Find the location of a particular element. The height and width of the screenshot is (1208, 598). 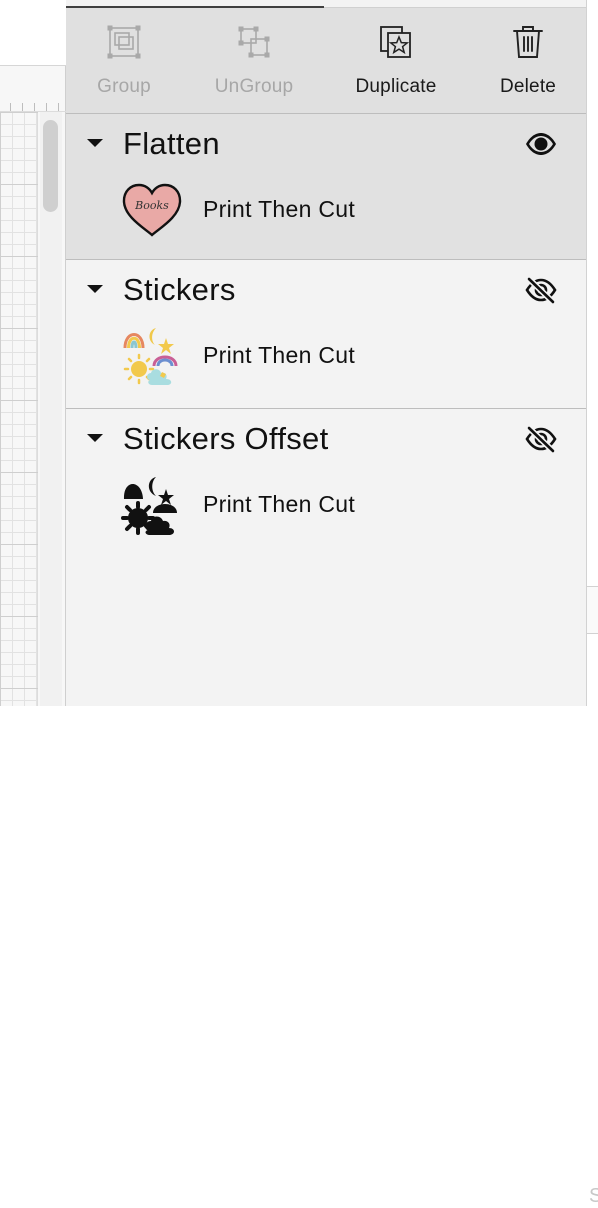

design-canvas is located at coordinates (33, 353).